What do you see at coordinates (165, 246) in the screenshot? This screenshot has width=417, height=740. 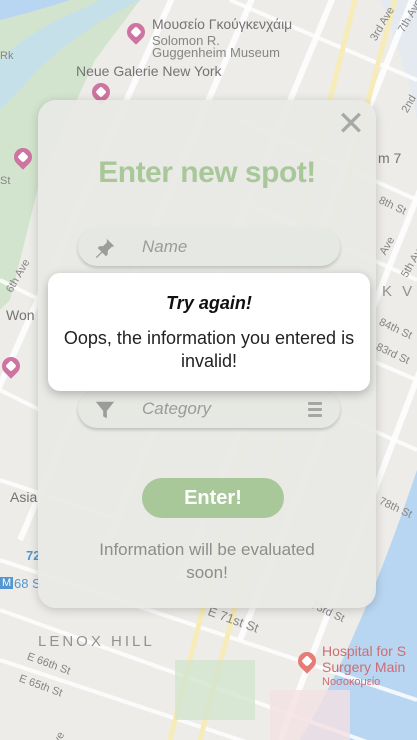 I see `name-placeholder: Name` at bounding box center [165, 246].